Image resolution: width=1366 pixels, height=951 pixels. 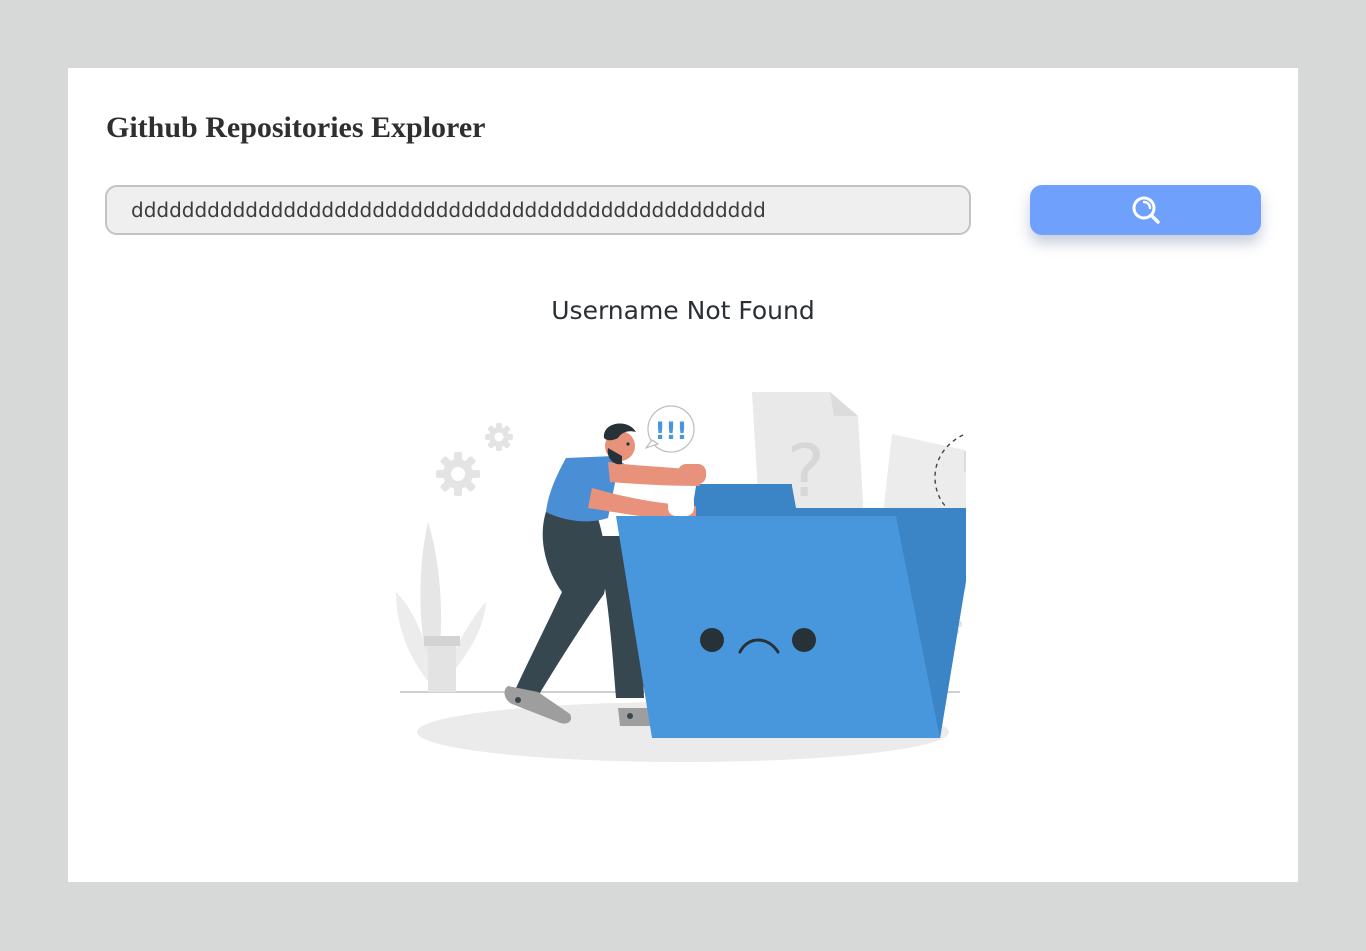 What do you see at coordinates (296, 127) in the screenshot?
I see `page-title: Github Repositories Explorer` at bounding box center [296, 127].